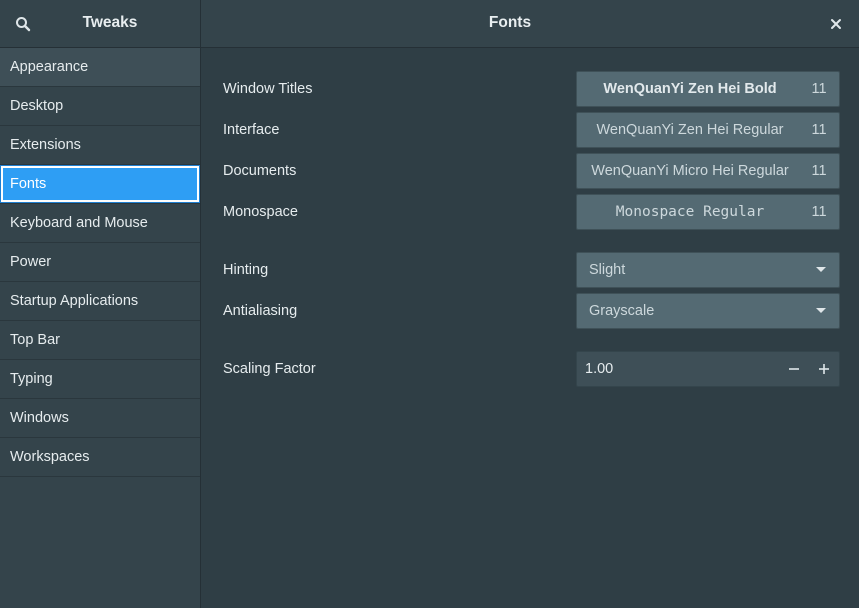  Describe the element at coordinates (531, 369) in the screenshot. I see `scaling-row: Scaling Factor 1.00` at that location.